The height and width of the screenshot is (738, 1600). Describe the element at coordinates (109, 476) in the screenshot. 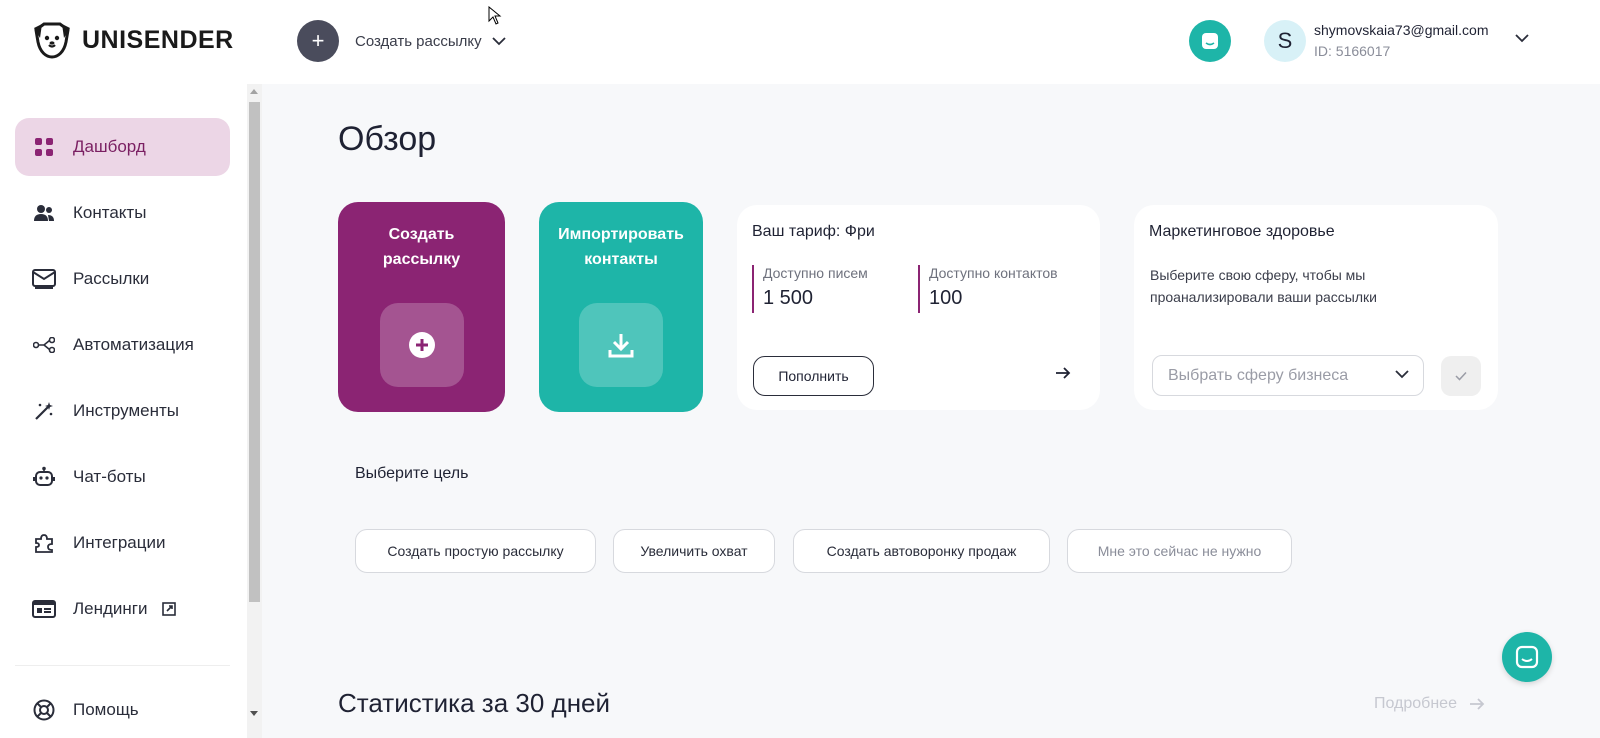

I see `sidebar-item-label: Чат-боты` at that location.